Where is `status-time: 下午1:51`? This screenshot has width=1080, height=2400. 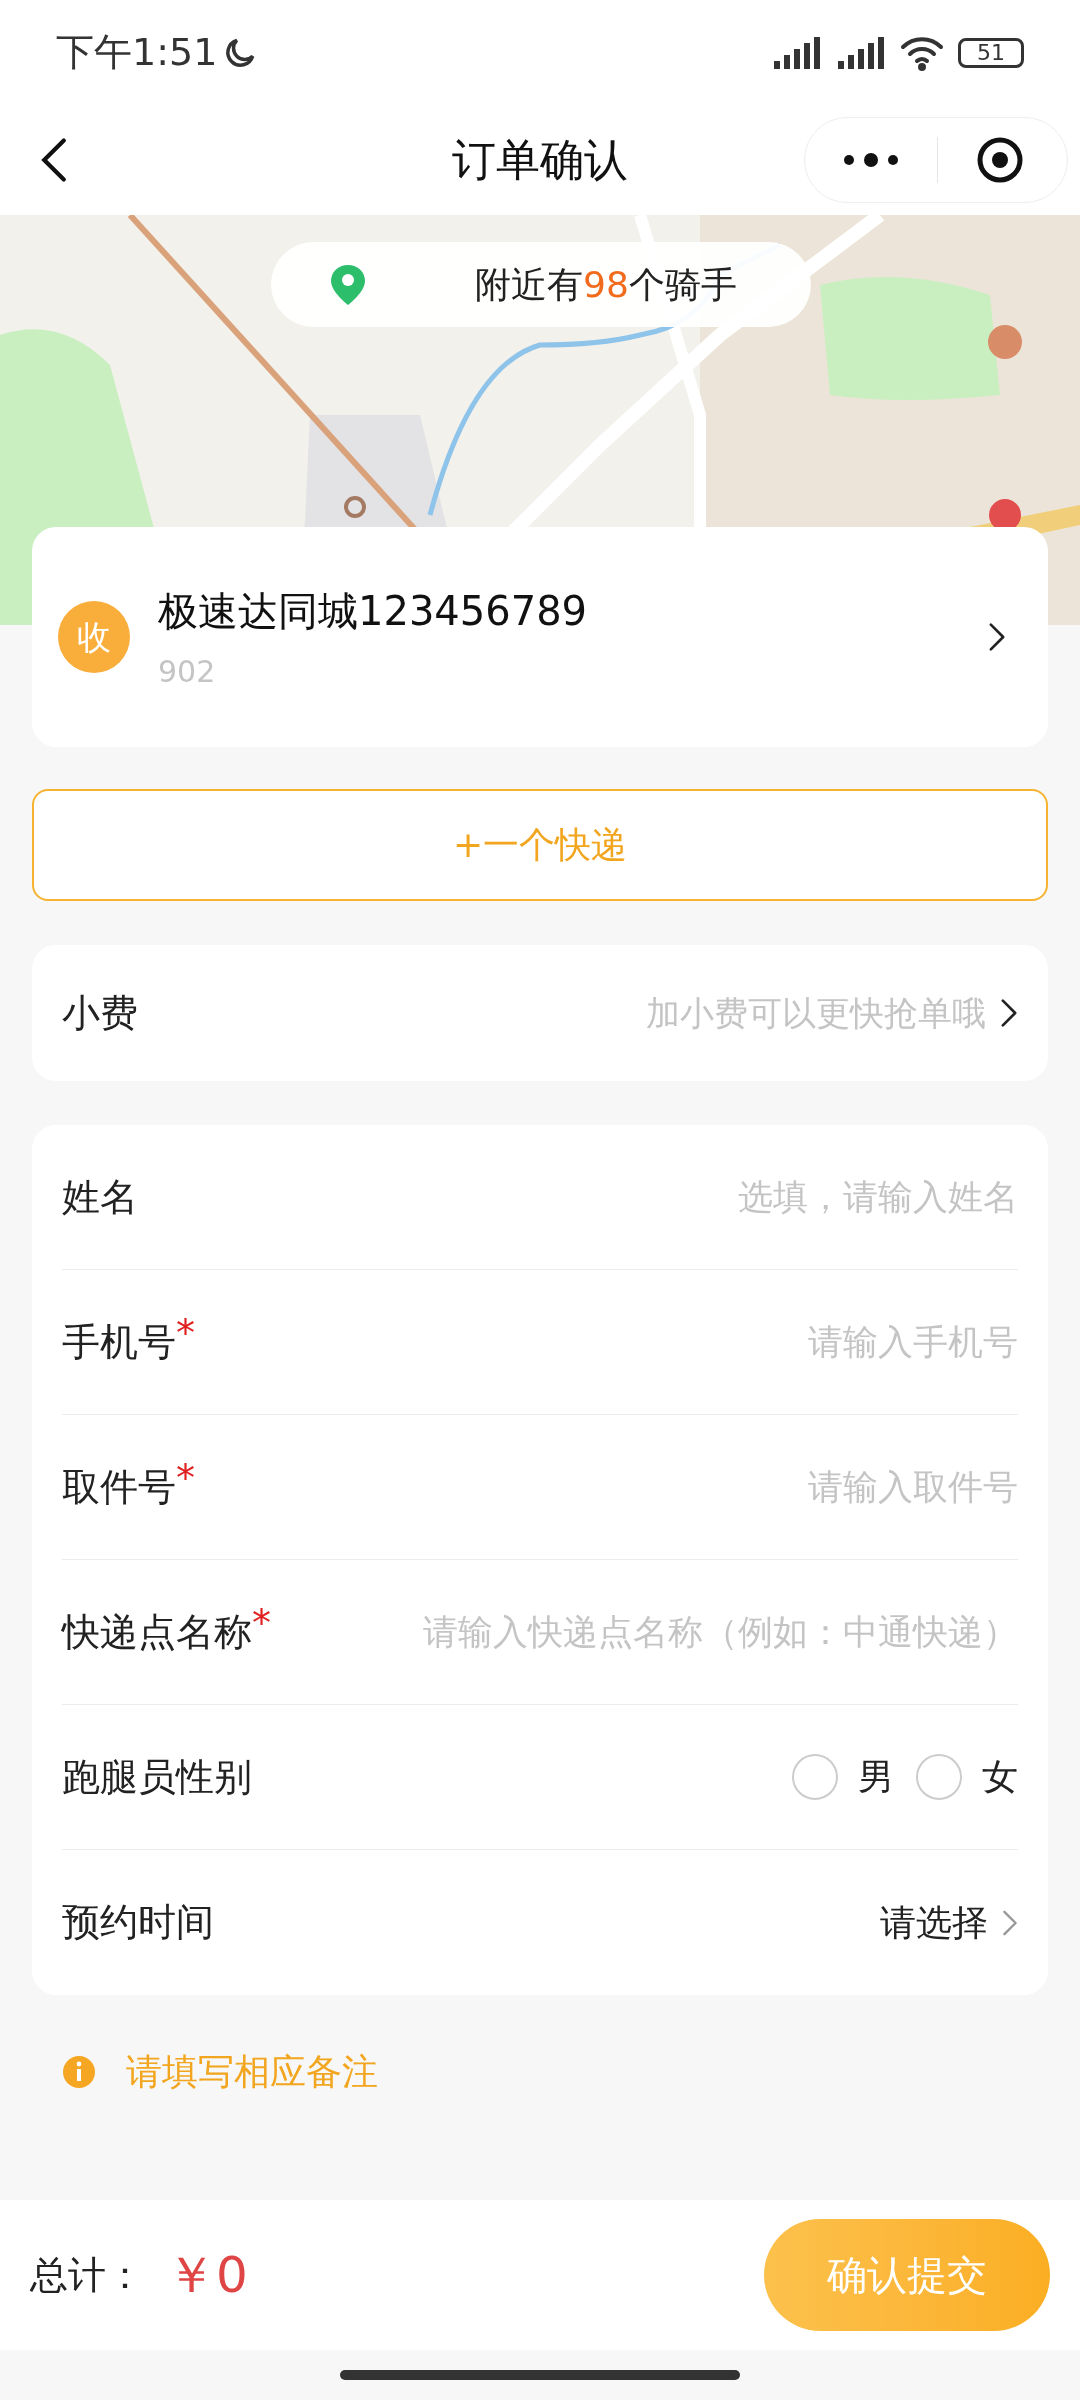 status-time: 下午1:51 is located at coordinates (137, 52).